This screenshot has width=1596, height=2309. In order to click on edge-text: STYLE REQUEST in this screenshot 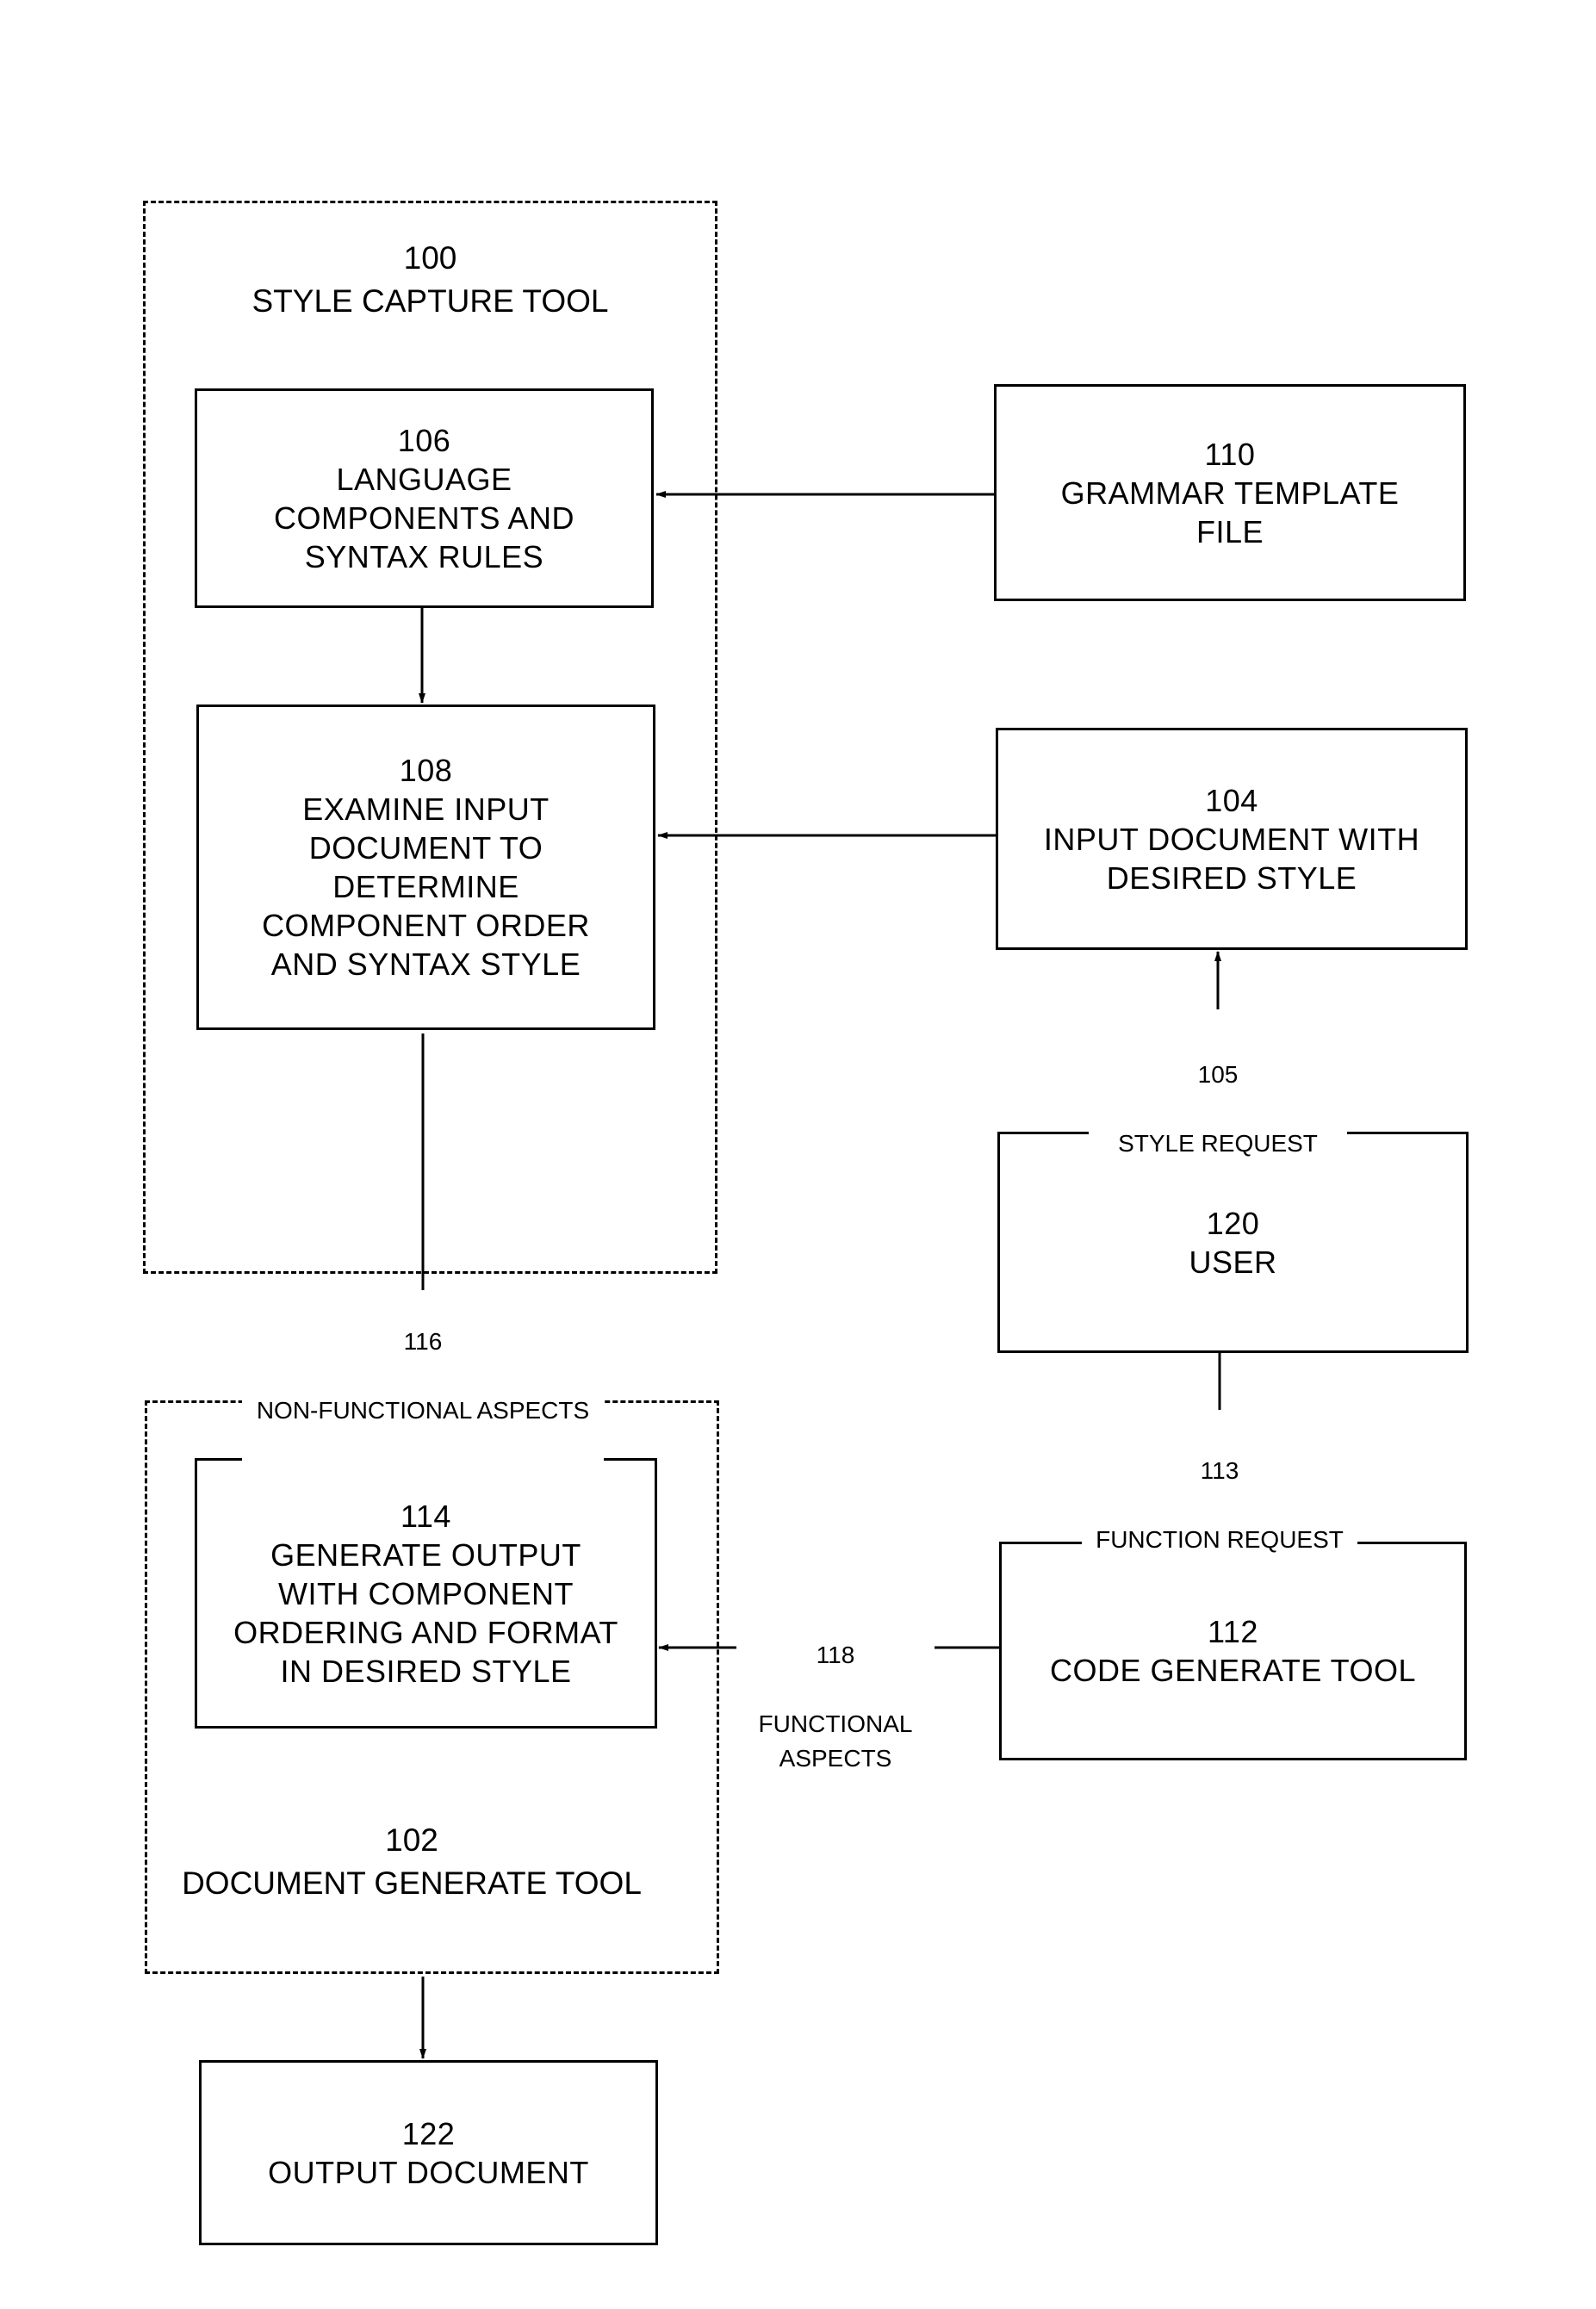, I will do `click(1218, 1143)`.